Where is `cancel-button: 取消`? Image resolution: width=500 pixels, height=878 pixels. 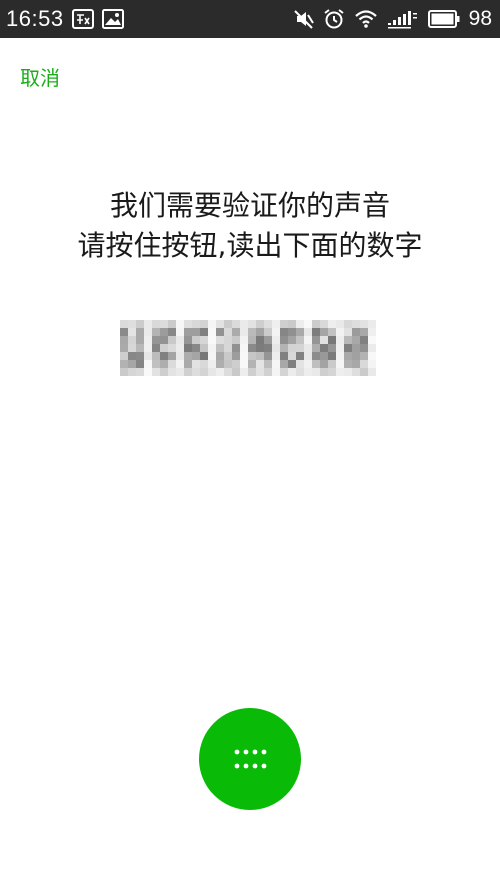
cancel-button: 取消 is located at coordinates (40, 76).